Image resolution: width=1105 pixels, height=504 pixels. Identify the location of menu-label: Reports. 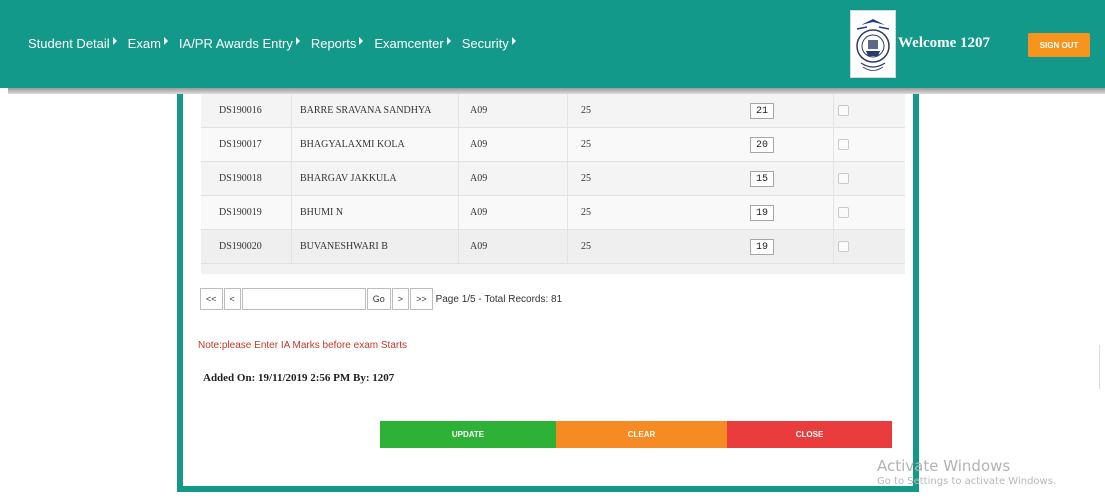
(333, 43).